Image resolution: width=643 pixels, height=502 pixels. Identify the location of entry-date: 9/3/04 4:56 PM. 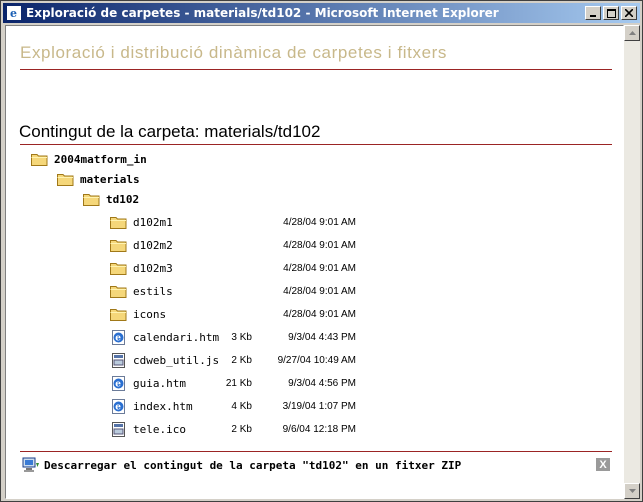
(322, 383).